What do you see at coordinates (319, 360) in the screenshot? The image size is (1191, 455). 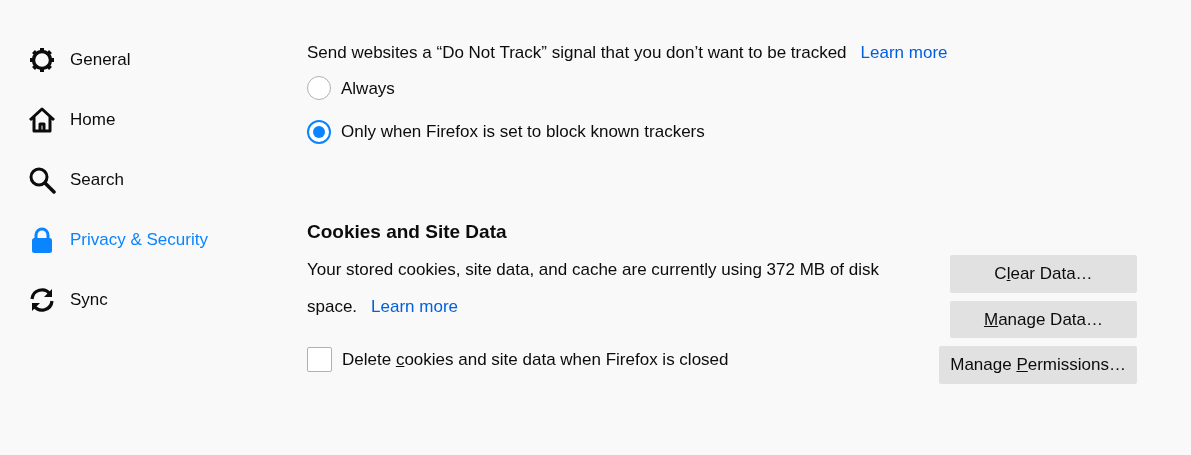 I see `checkbox` at bounding box center [319, 360].